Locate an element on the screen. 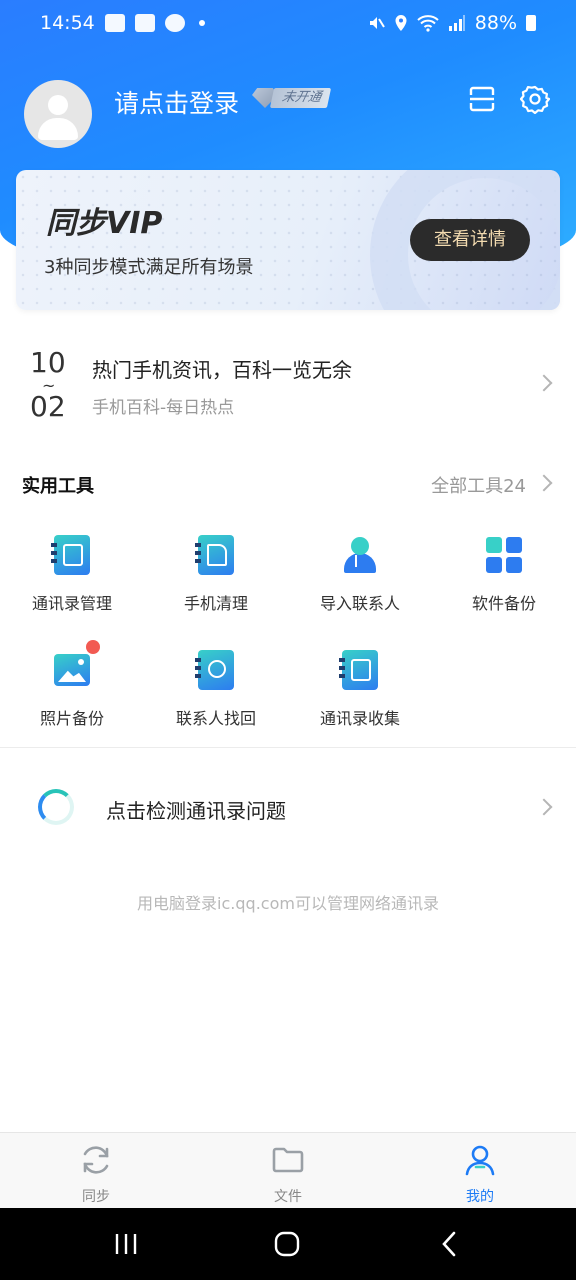  tool-contacts-collect: 通讯录收集 is located at coordinates (360, 689).